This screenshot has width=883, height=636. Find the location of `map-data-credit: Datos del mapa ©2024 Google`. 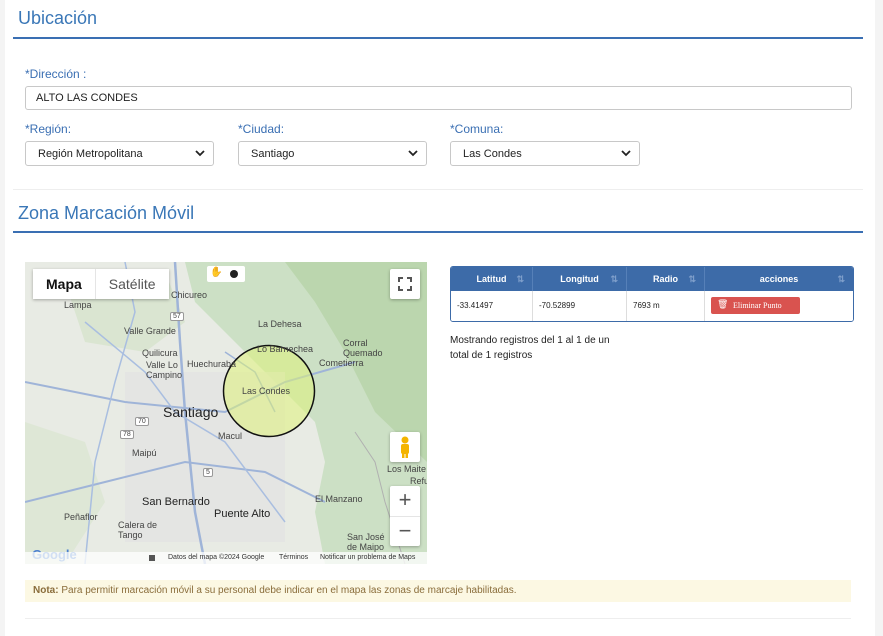

map-data-credit: Datos del mapa ©2024 Google is located at coordinates (216, 557).